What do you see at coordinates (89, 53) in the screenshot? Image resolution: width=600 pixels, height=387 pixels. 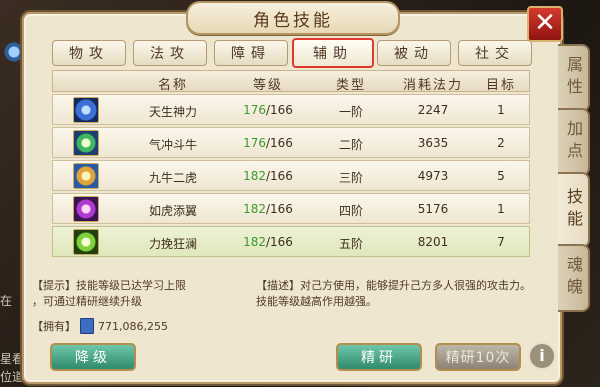 I see `tab-physical-attack: 物攻` at bounding box center [89, 53].